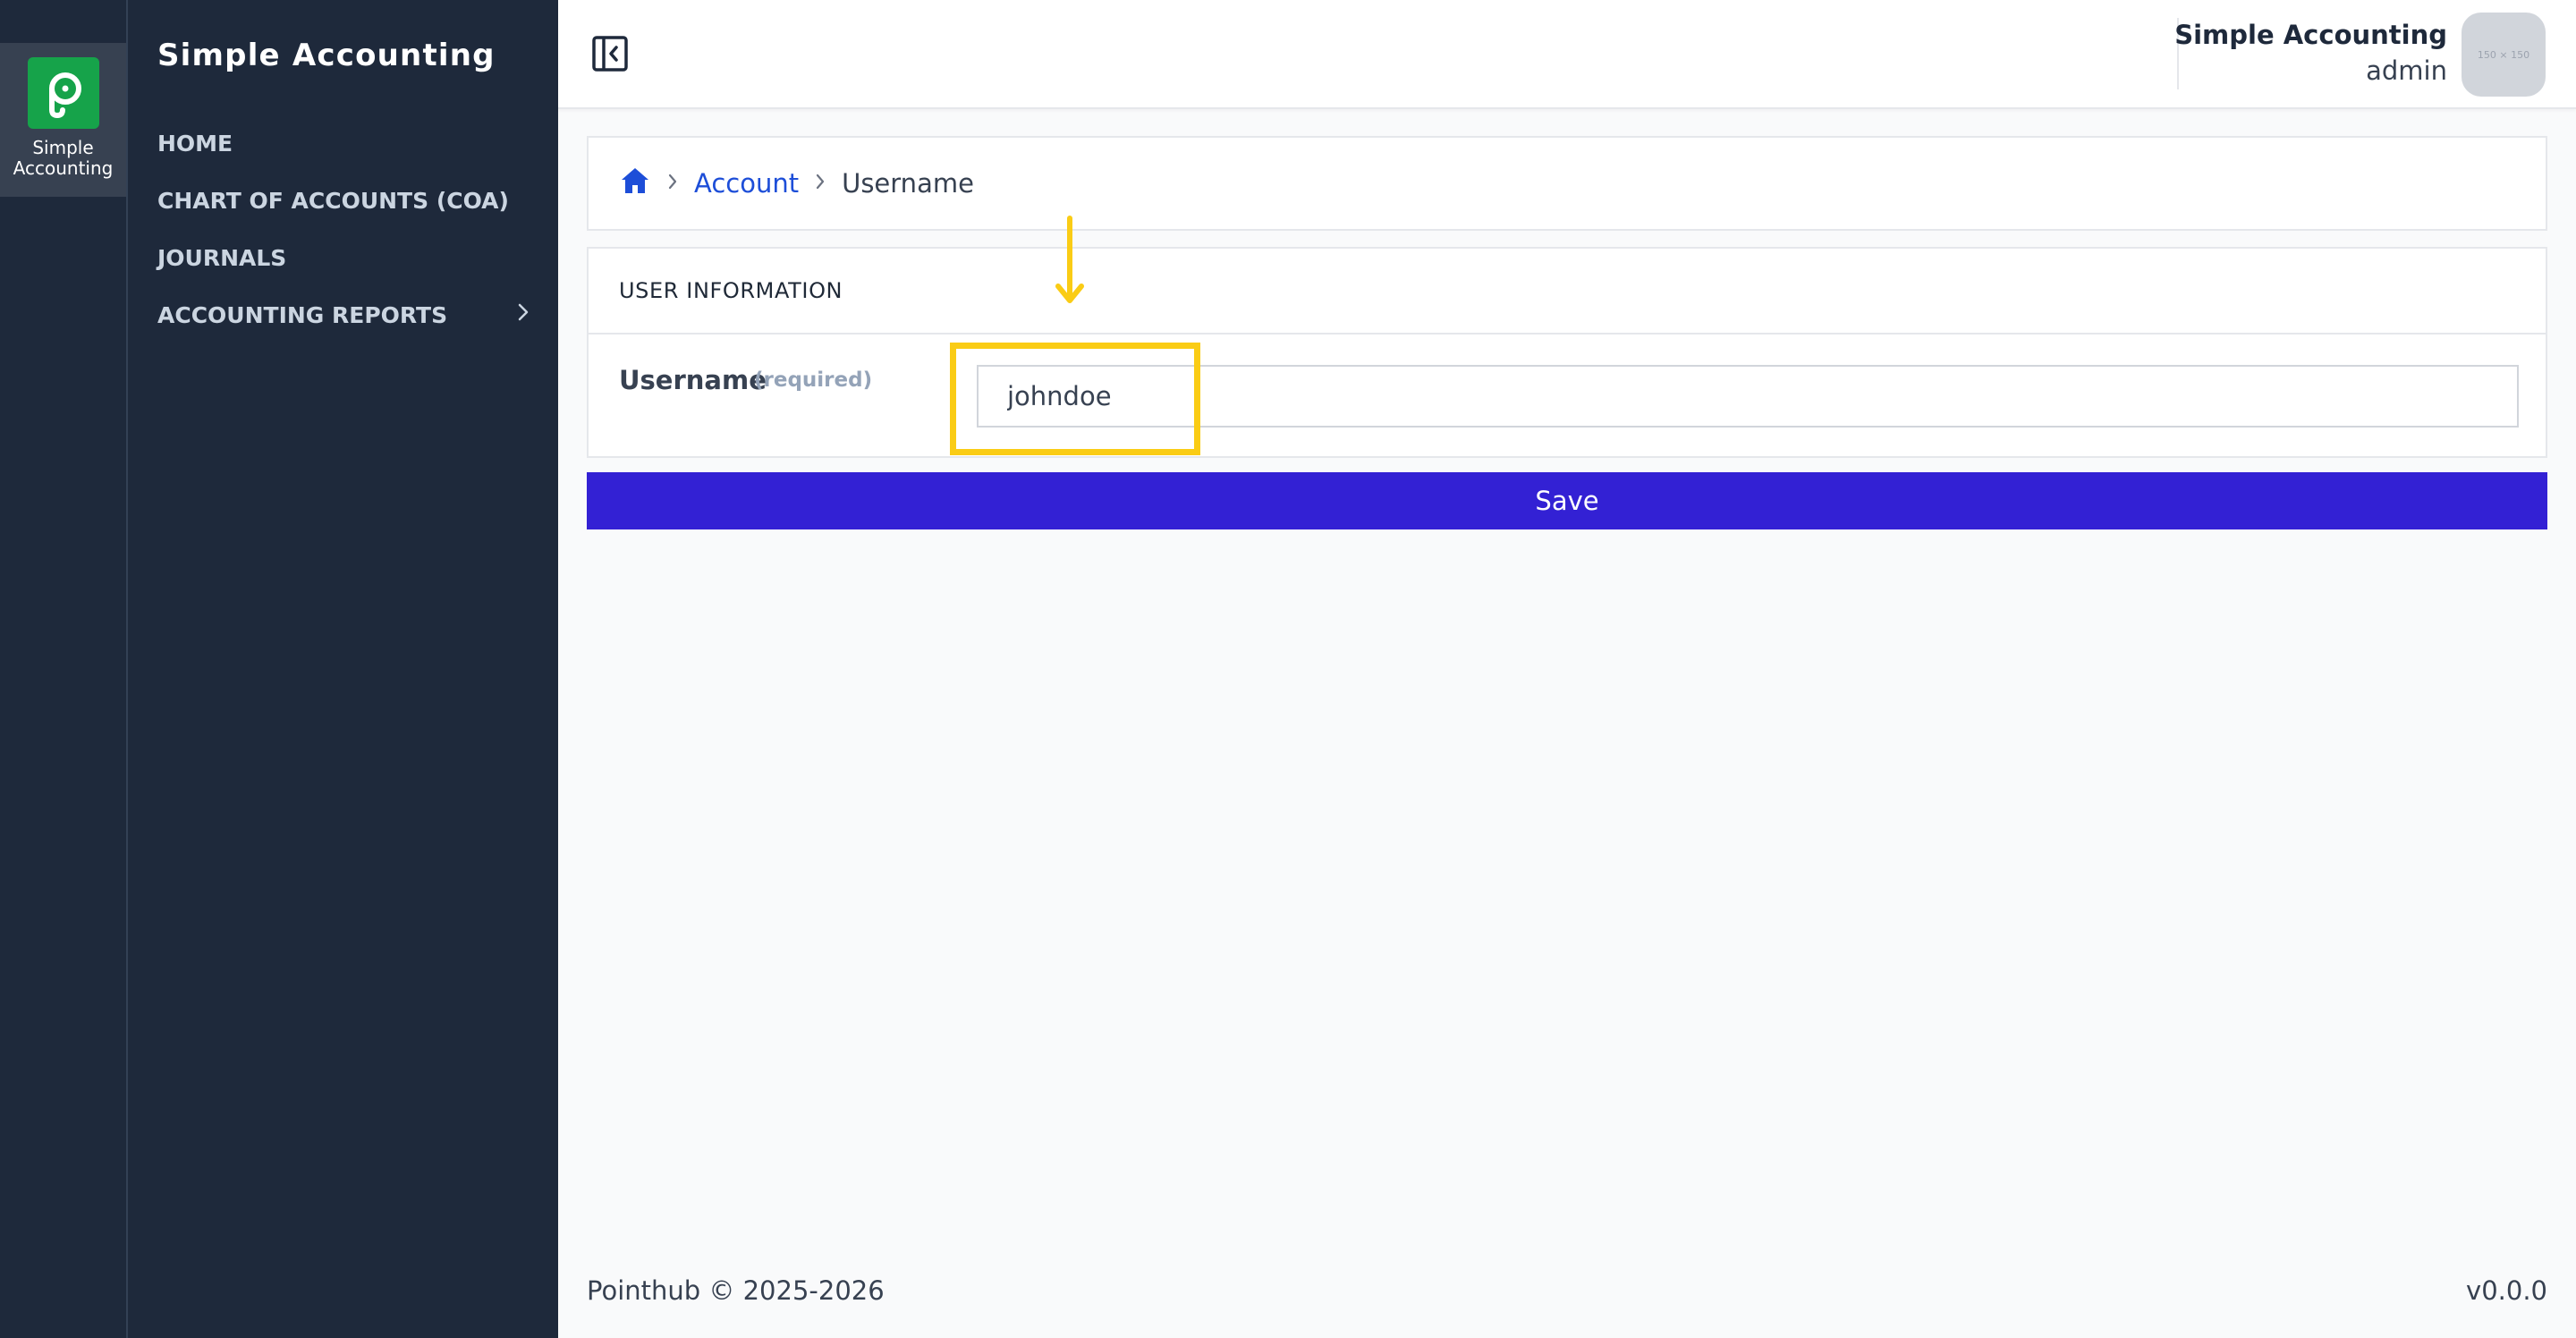 The height and width of the screenshot is (1338, 2576). Describe the element at coordinates (523, 314) in the screenshot. I see `chevron-right-icon` at that location.